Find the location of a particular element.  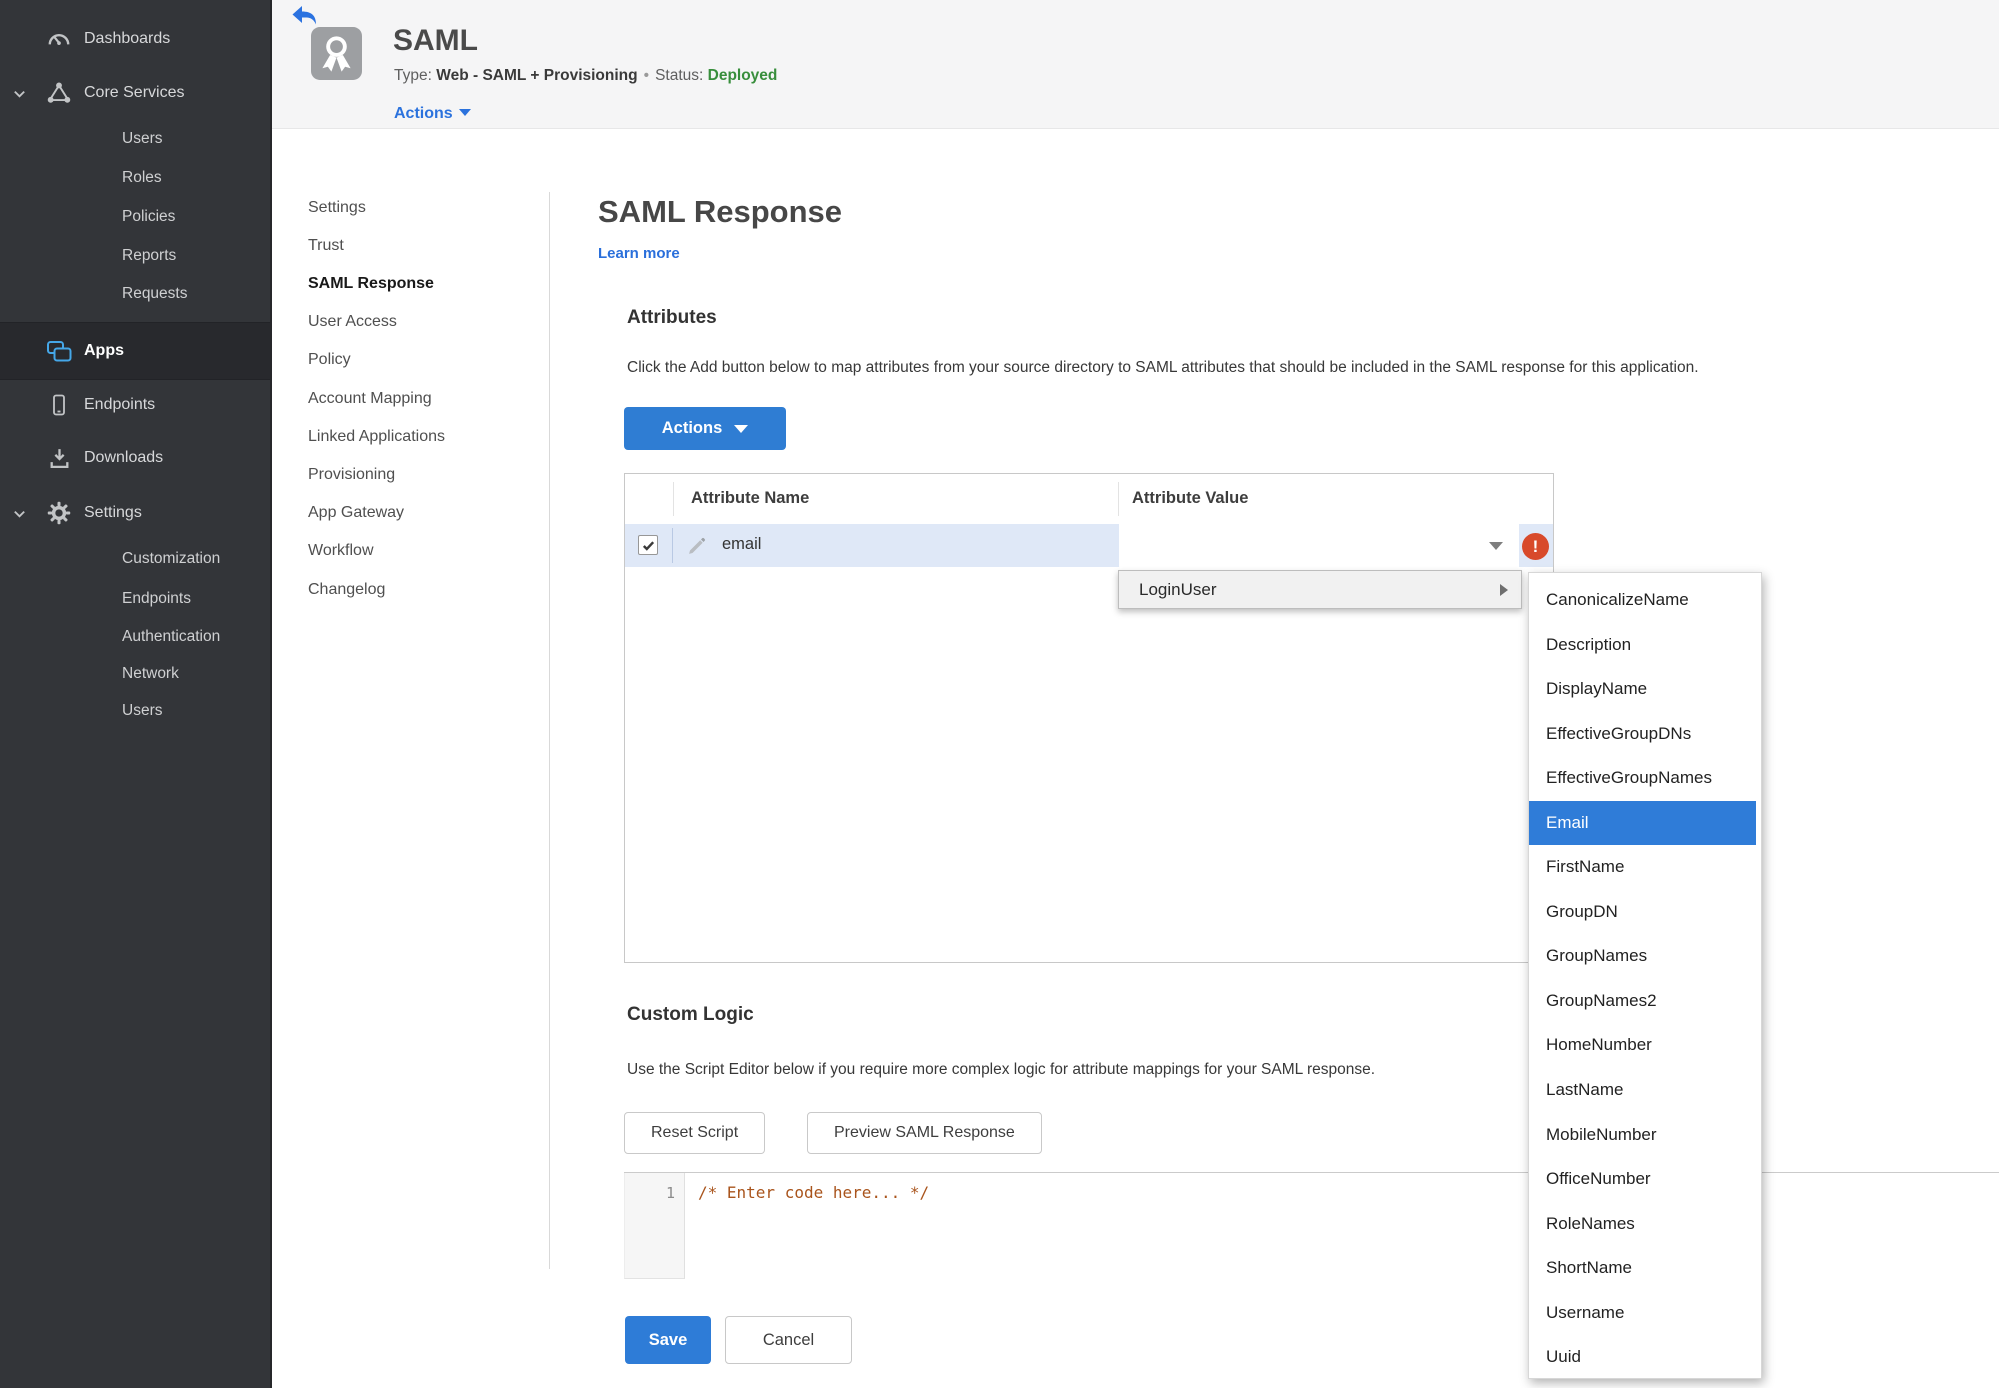

smartphone-icon is located at coordinates (59, 405).